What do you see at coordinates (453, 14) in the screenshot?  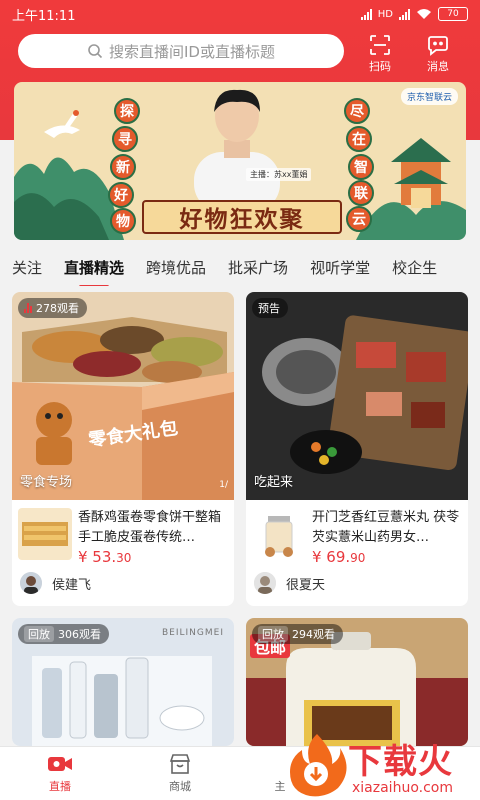 I see `battery-icon: 70` at bounding box center [453, 14].